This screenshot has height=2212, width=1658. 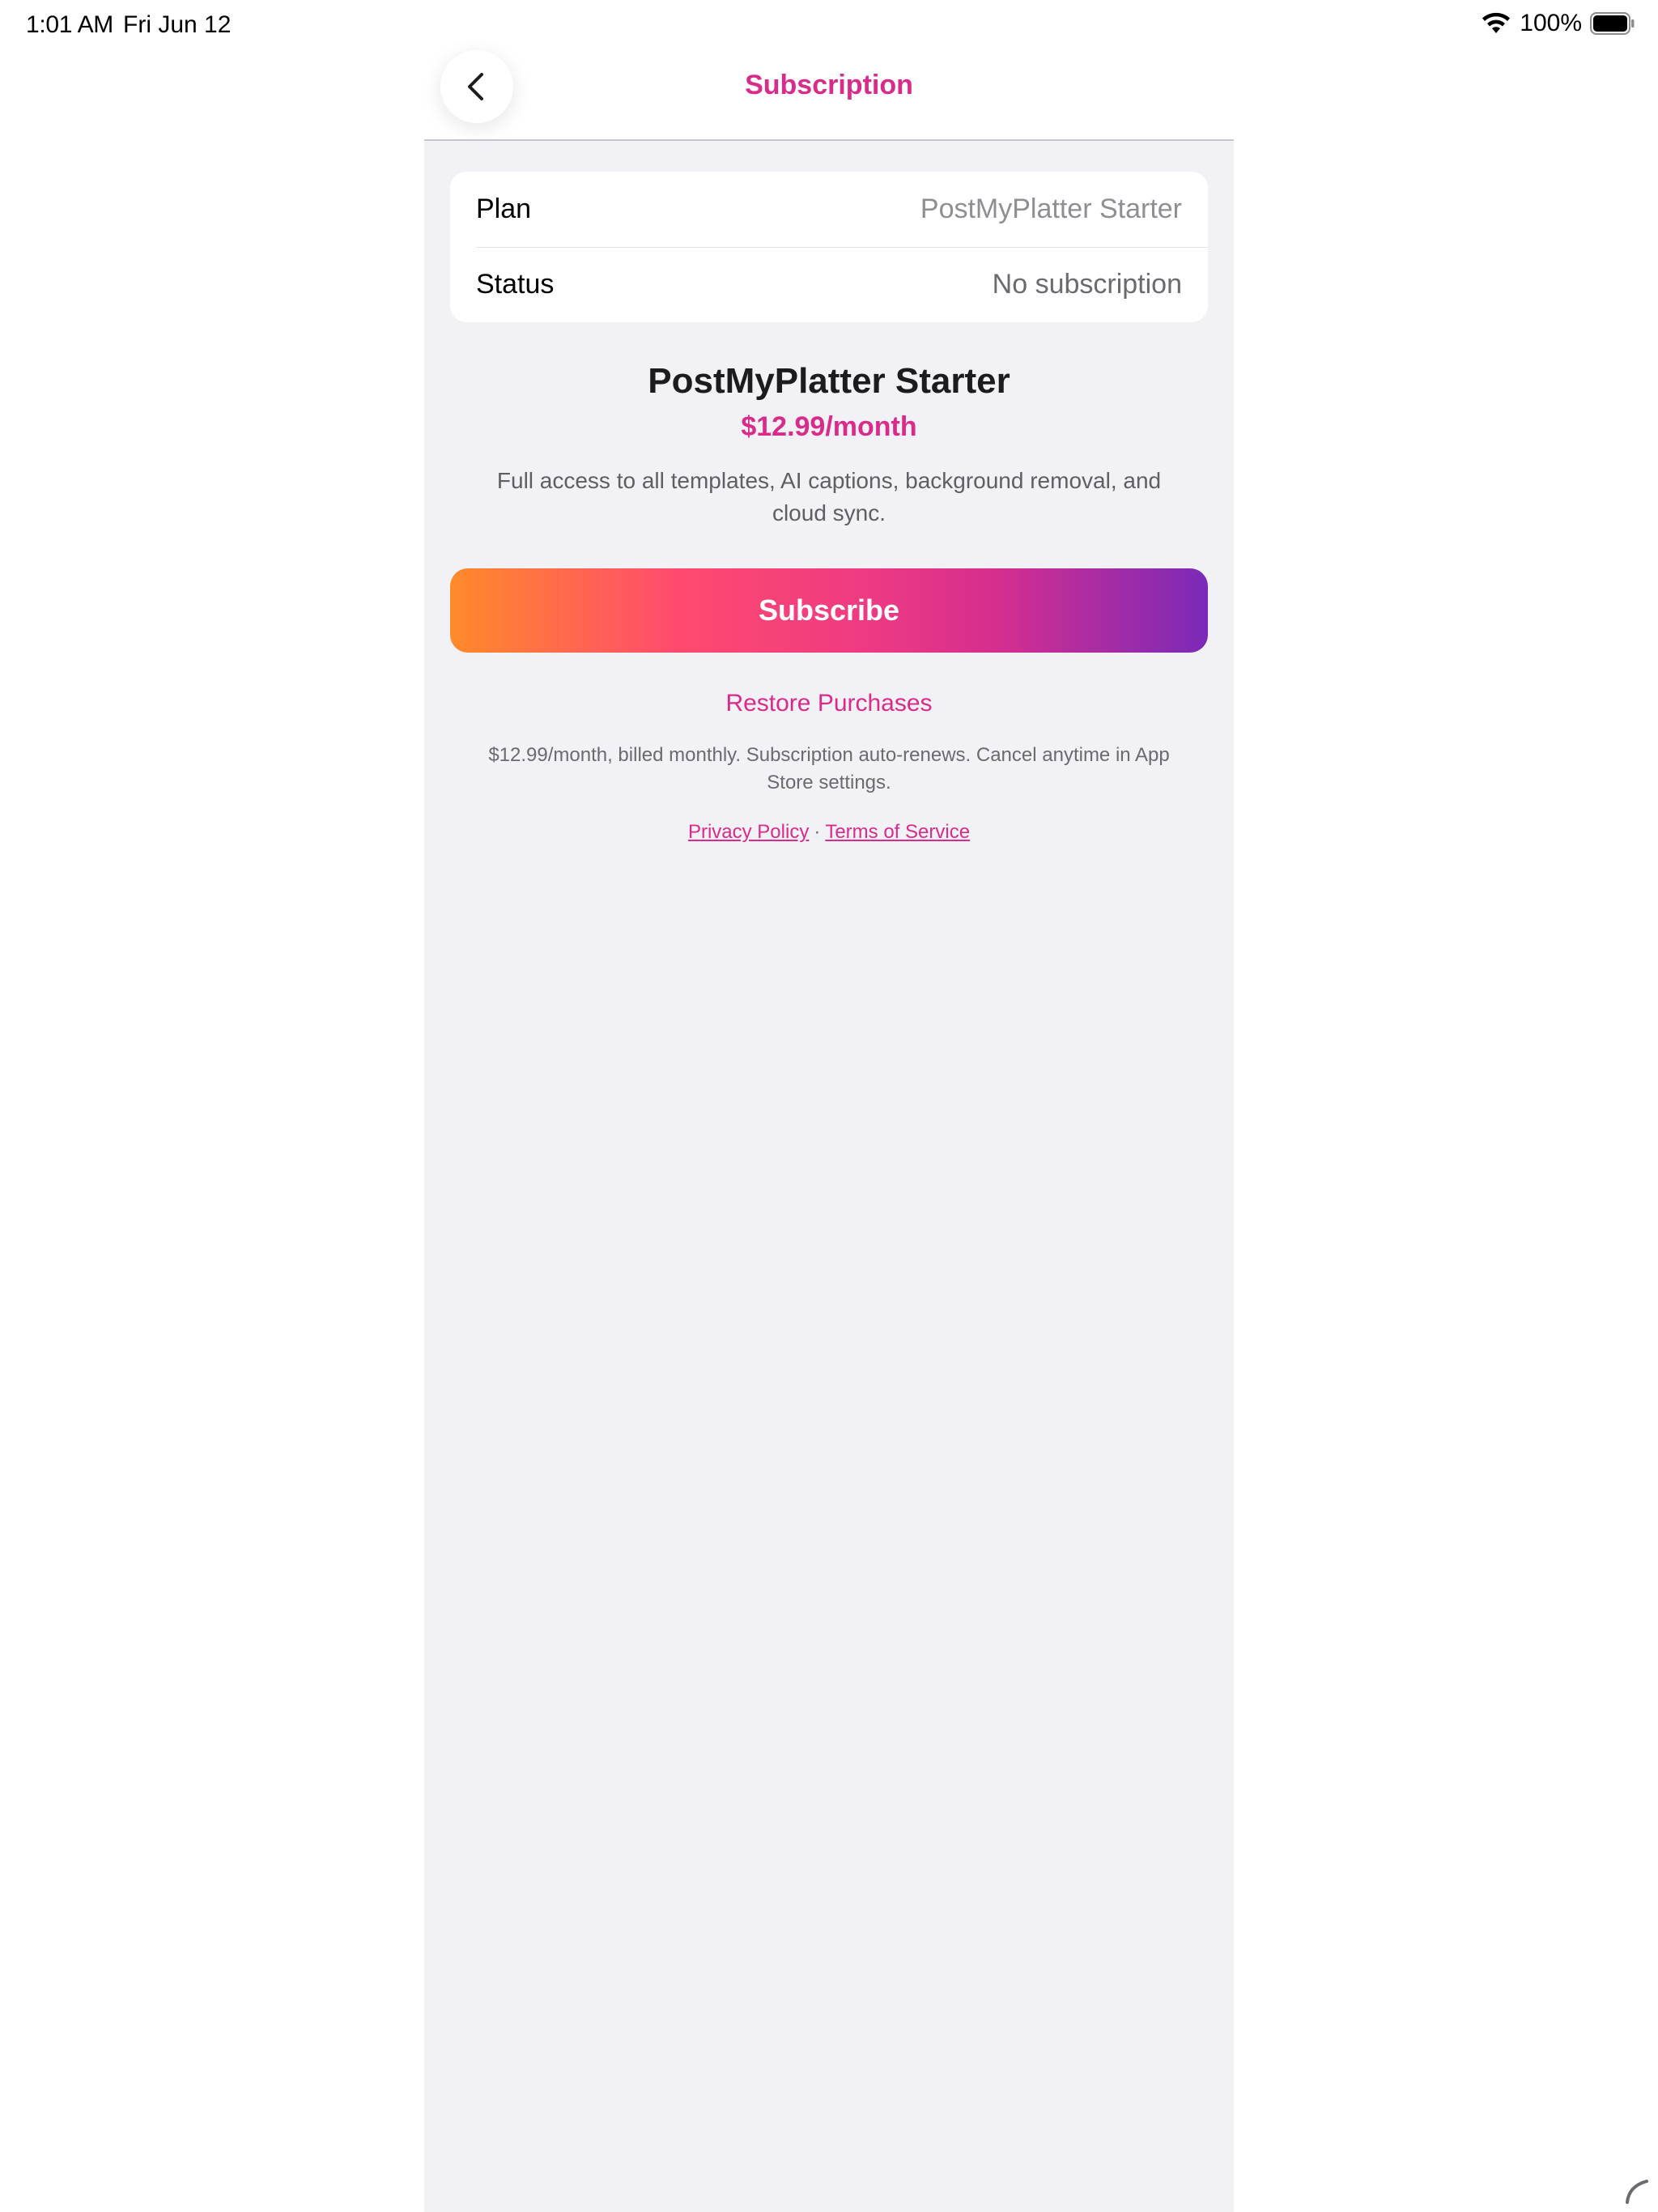 What do you see at coordinates (748, 832) in the screenshot?
I see `privacy-policy-link: Privacy Policy` at bounding box center [748, 832].